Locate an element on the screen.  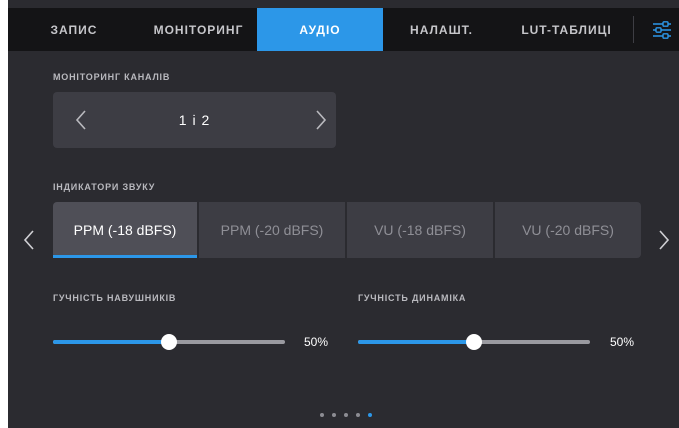
meter-option-label: PPM (-20 dBFS) is located at coordinates (272, 230).